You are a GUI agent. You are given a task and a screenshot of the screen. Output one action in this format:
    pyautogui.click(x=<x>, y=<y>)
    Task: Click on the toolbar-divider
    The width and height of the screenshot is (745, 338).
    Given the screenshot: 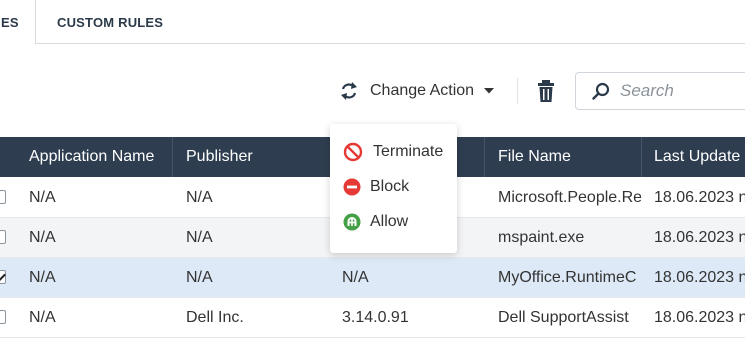 What is the action you would take?
    pyautogui.click(x=517, y=91)
    